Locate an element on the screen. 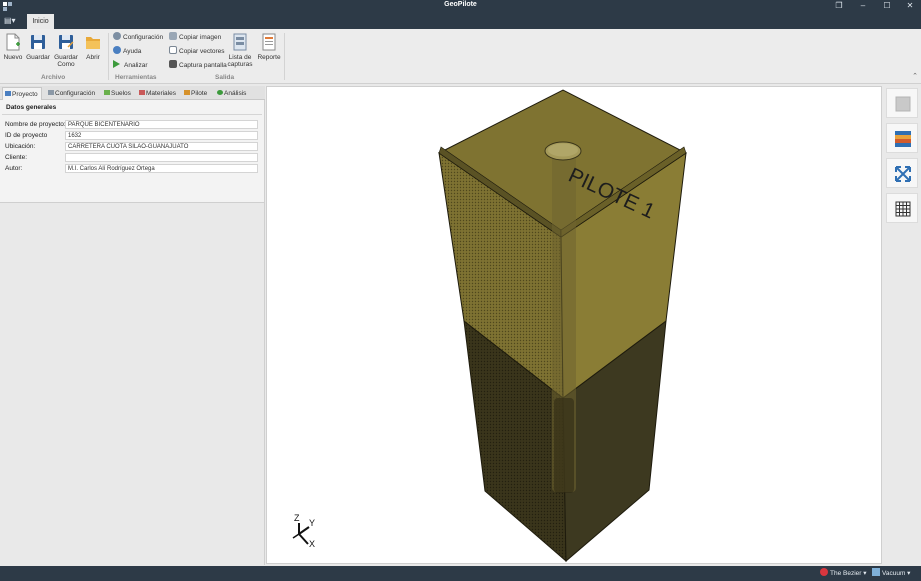  pile-icon is located at coordinates (187, 92).